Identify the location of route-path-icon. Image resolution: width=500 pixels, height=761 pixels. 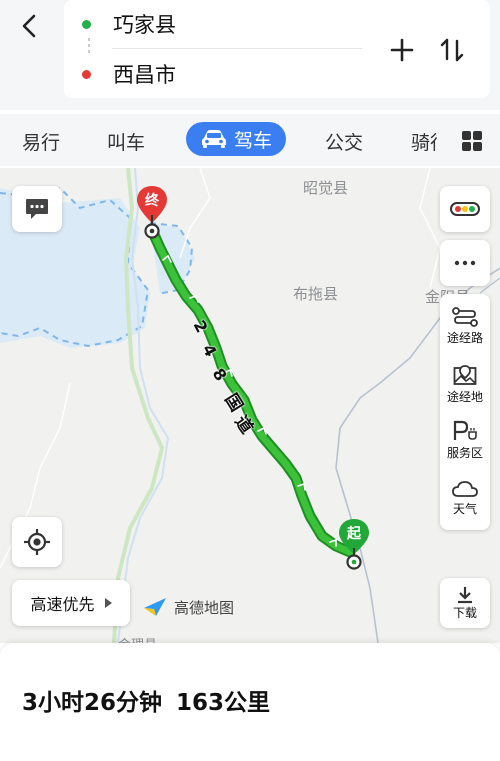
(465, 316).